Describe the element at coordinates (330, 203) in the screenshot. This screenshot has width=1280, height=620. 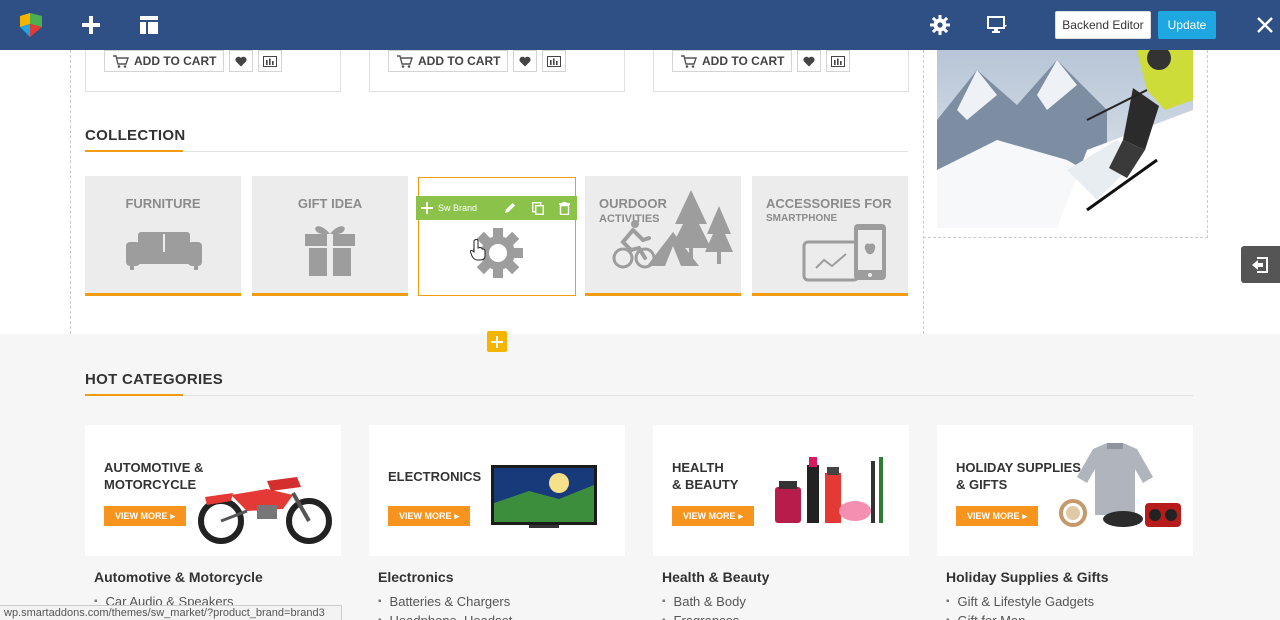
I see `collection-tile-label: GIFT IDEA` at that location.